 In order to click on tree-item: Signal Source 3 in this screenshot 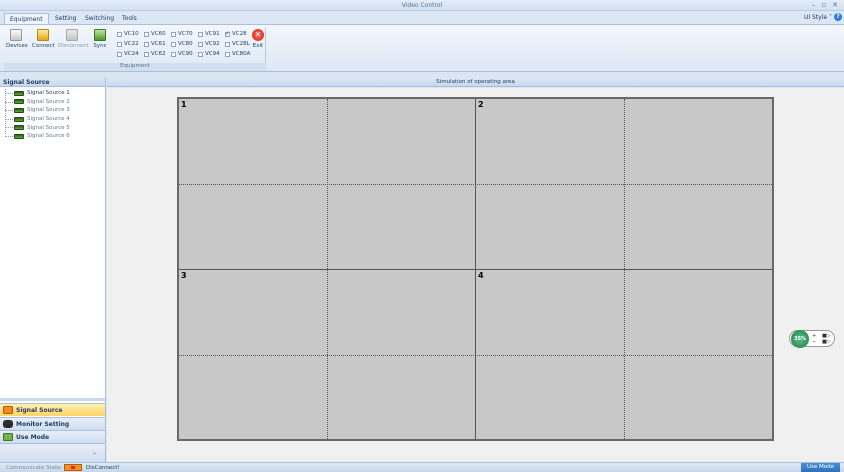, I will do `click(55, 110)`.